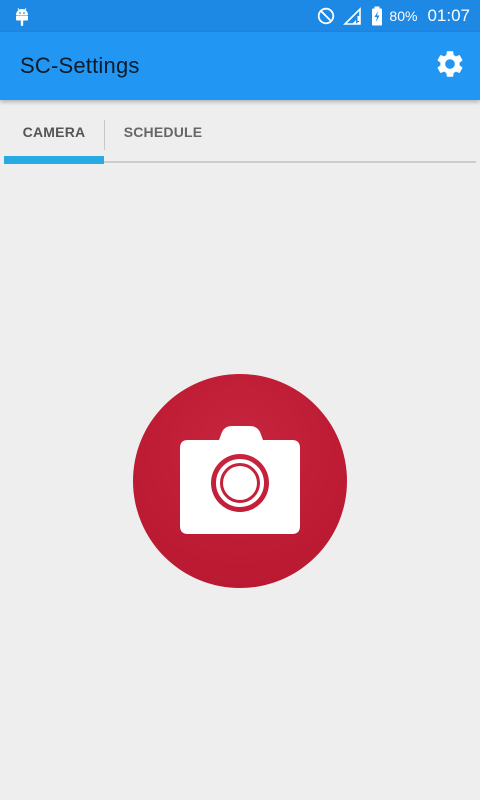  What do you see at coordinates (403, 16) in the screenshot?
I see `battery-percent: 80%` at bounding box center [403, 16].